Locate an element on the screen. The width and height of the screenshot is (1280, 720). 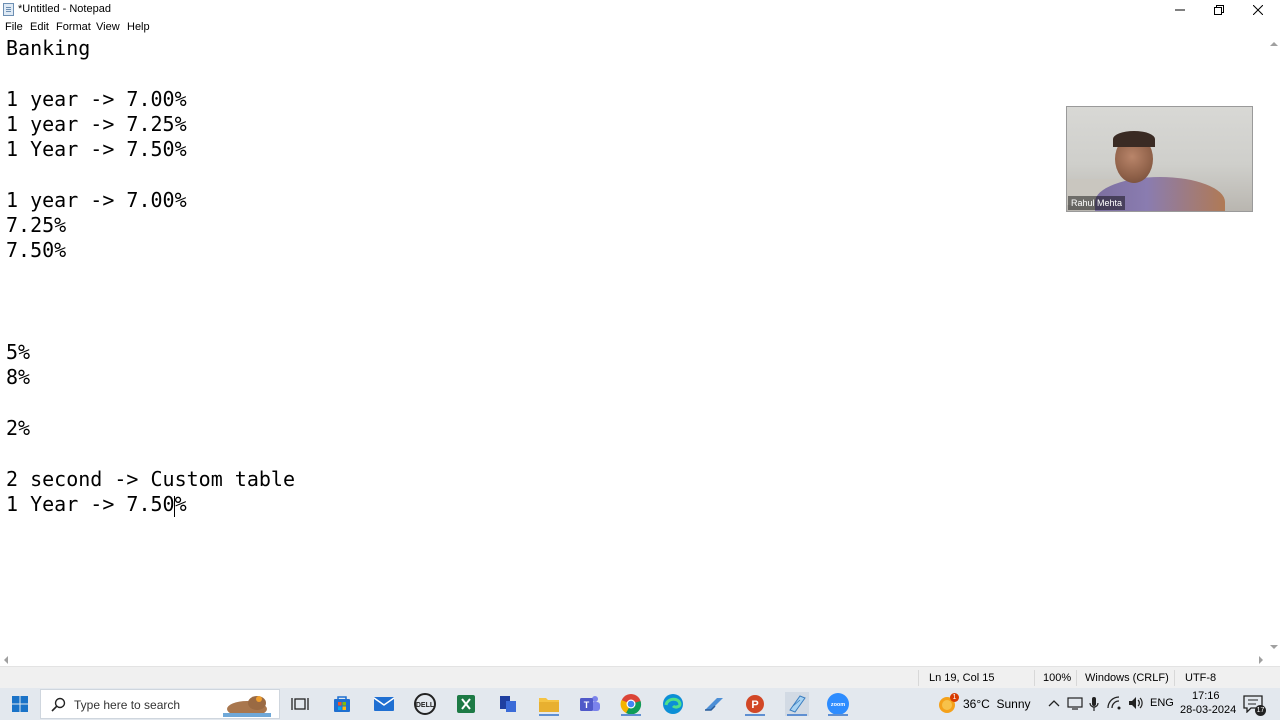
title-bar: *Untitled - Notepad is located at coordinates (640, 9).